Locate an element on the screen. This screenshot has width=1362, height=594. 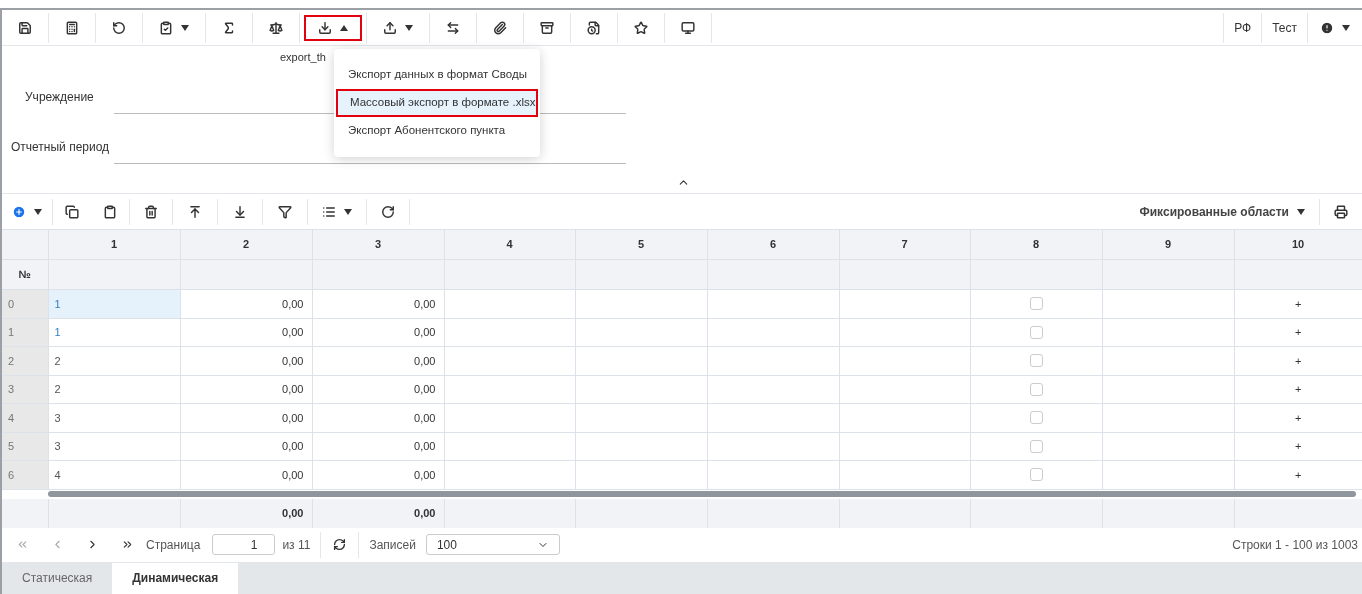
menu-item: Массовый экспорт в формате .xlsx is located at coordinates (437, 103).